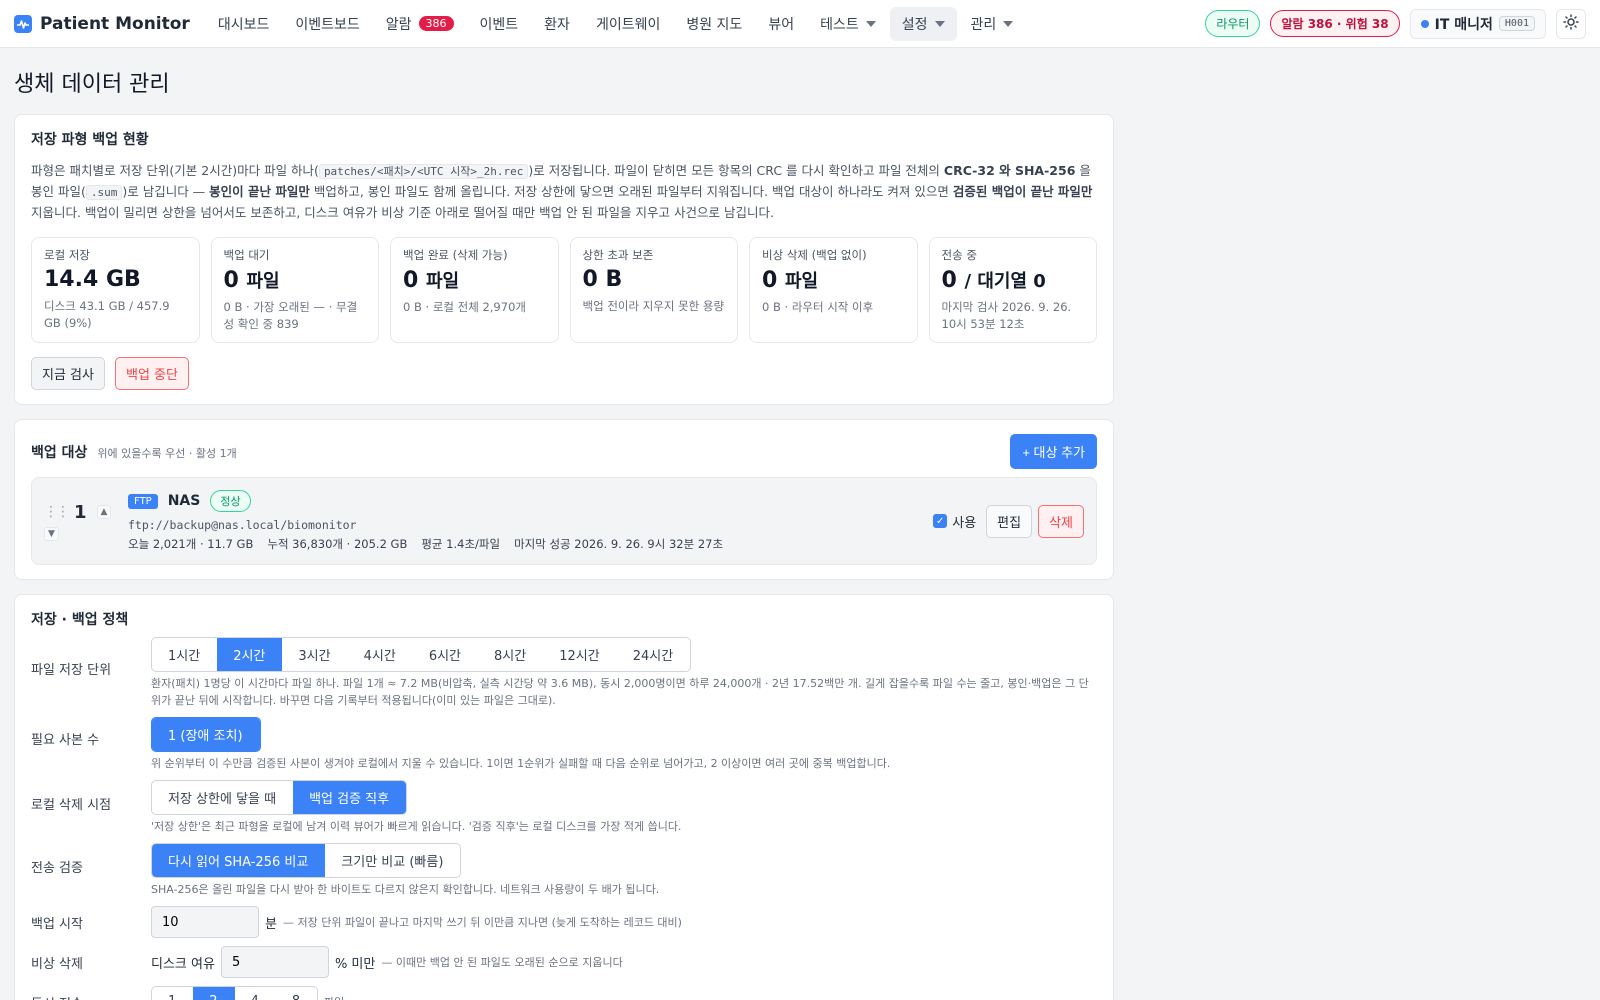 The height and width of the screenshot is (1000, 1600). I want to click on concurrency-option-4: 4, so click(255, 993).